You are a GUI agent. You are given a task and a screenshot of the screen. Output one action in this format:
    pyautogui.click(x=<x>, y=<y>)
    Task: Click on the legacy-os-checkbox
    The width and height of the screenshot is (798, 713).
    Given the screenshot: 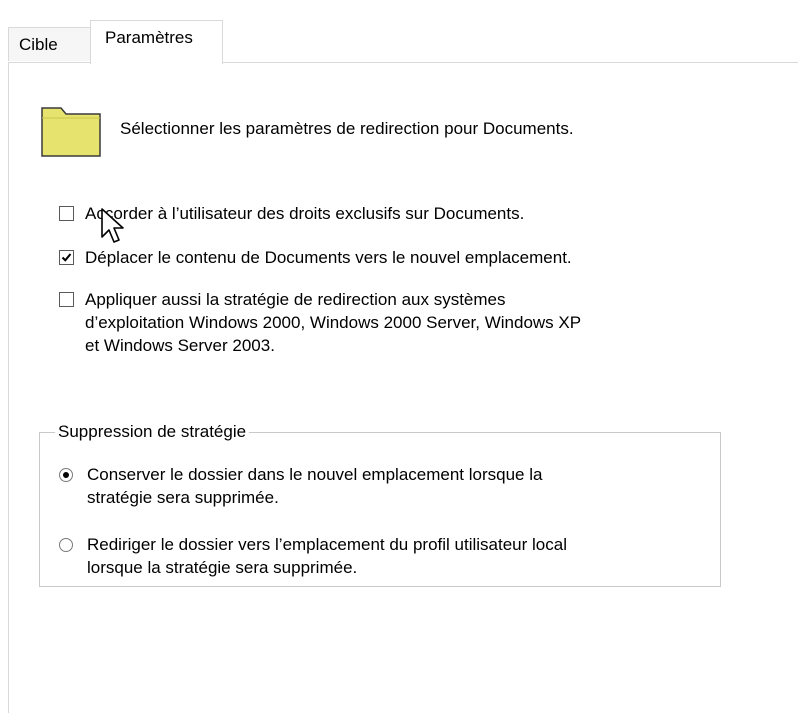 What is the action you would take?
    pyautogui.click(x=66, y=299)
    